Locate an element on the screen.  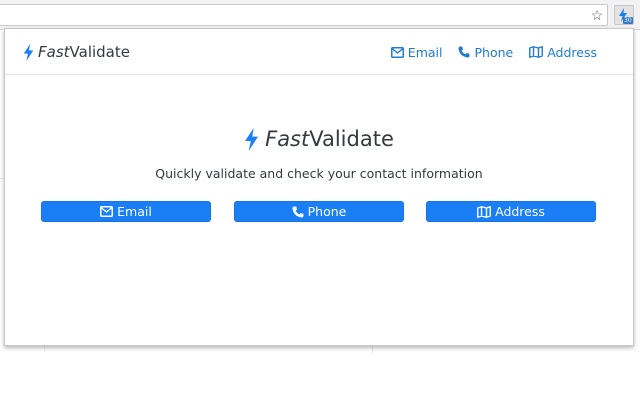
address-bar is located at coordinates (304, 15).